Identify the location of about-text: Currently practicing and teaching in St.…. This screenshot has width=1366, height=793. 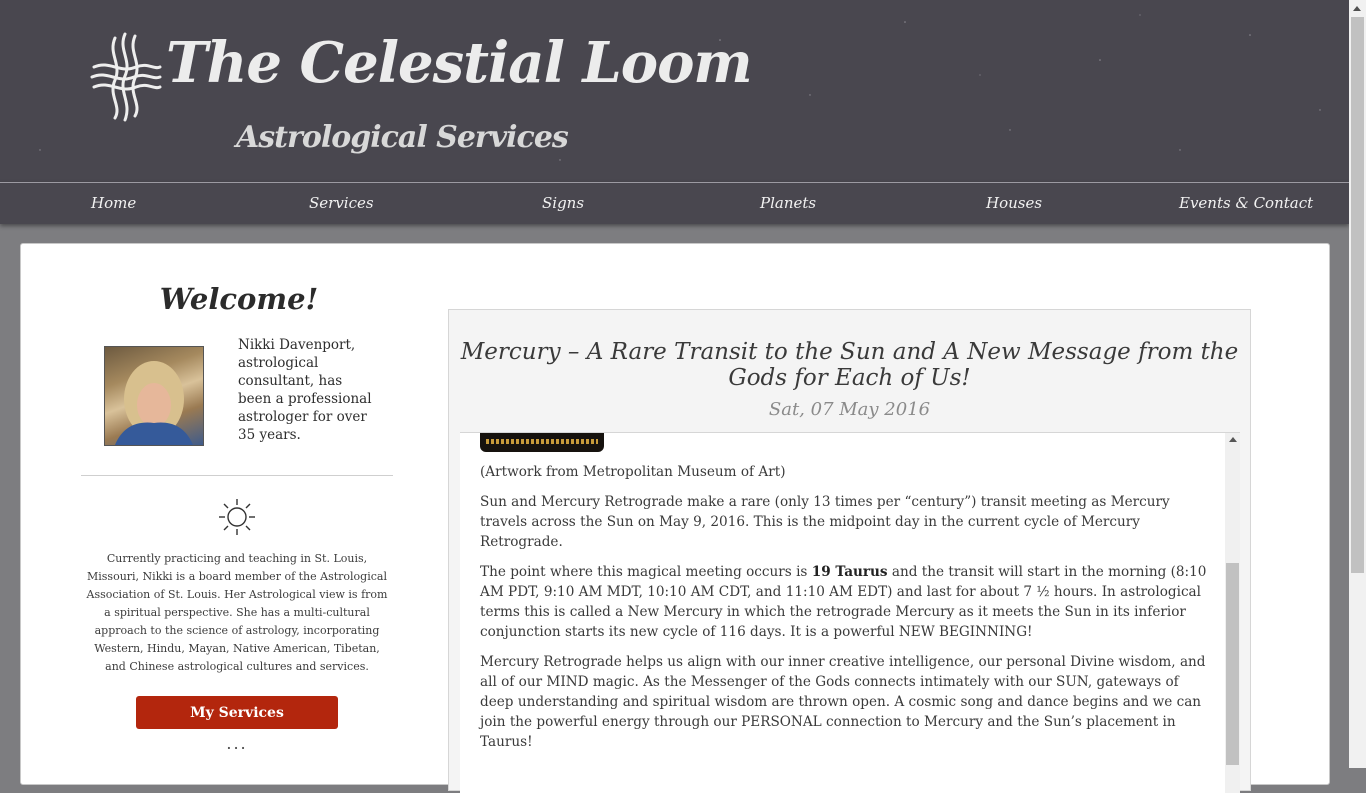
(237, 612).